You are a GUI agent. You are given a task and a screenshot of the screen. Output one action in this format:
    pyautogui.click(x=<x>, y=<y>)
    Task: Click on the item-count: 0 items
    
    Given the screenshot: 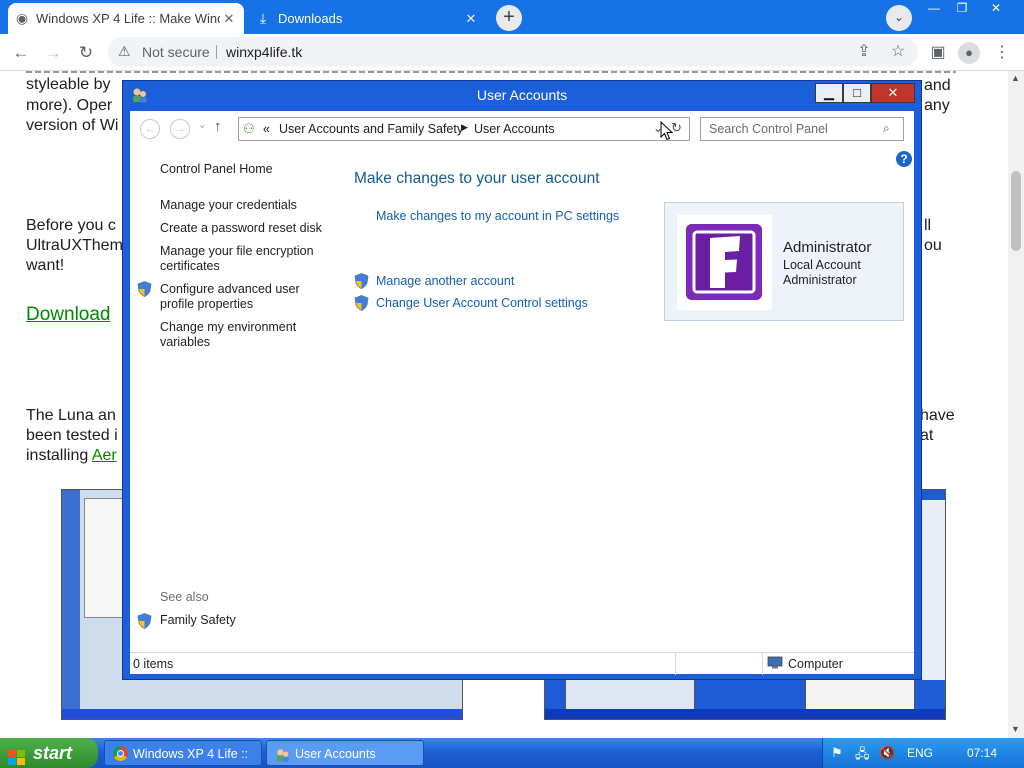 What is the action you would take?
    pyautogui.click(x=153, y=664)
    